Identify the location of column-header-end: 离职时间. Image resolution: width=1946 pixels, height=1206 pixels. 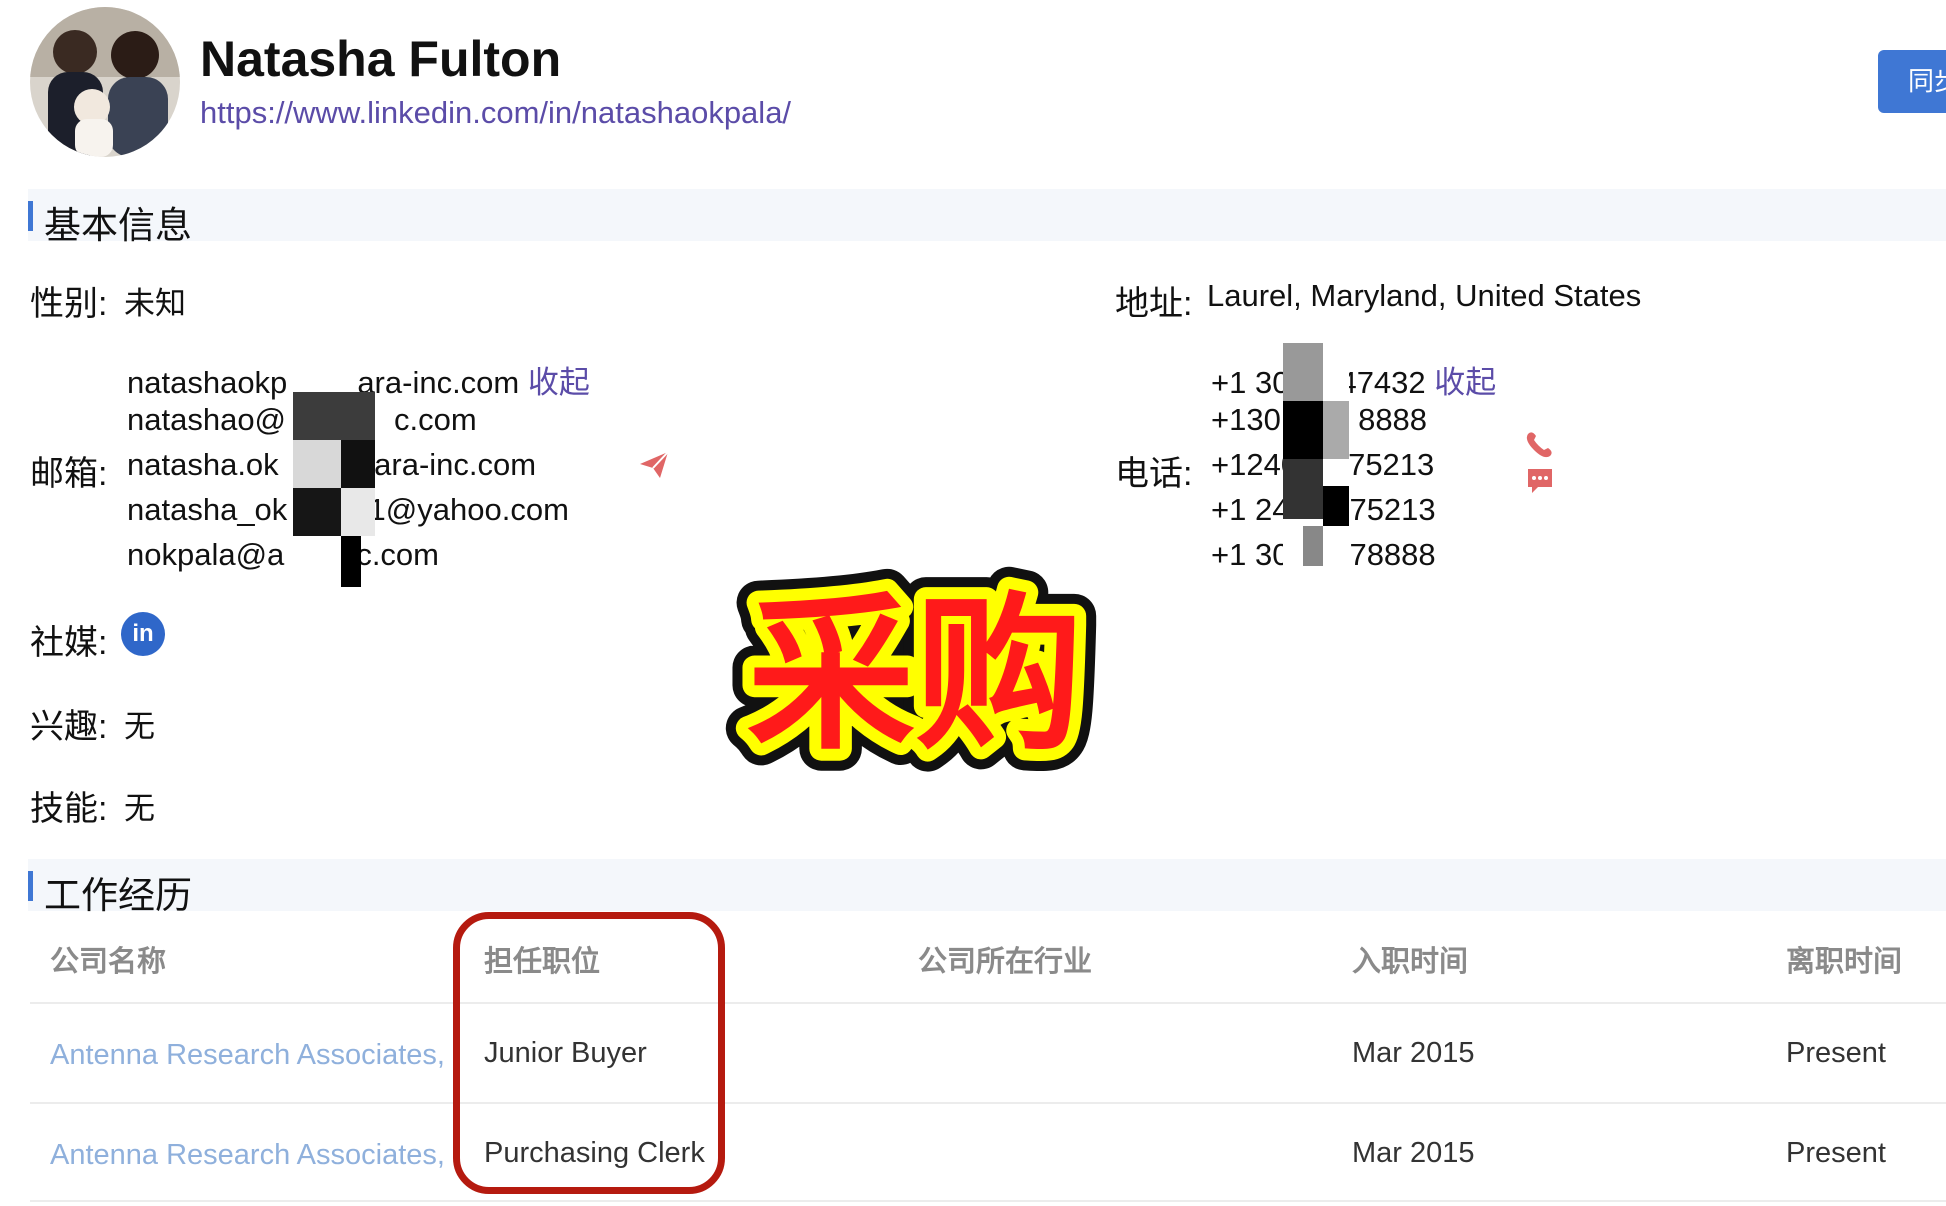
(1844, 959).